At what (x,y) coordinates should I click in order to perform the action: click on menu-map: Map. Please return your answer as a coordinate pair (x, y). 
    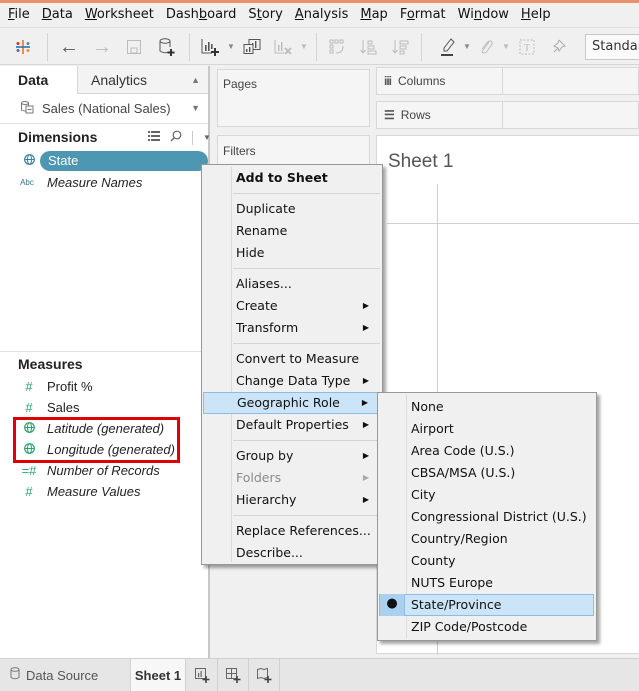
    Looking at the image, I should click on (373, 15).